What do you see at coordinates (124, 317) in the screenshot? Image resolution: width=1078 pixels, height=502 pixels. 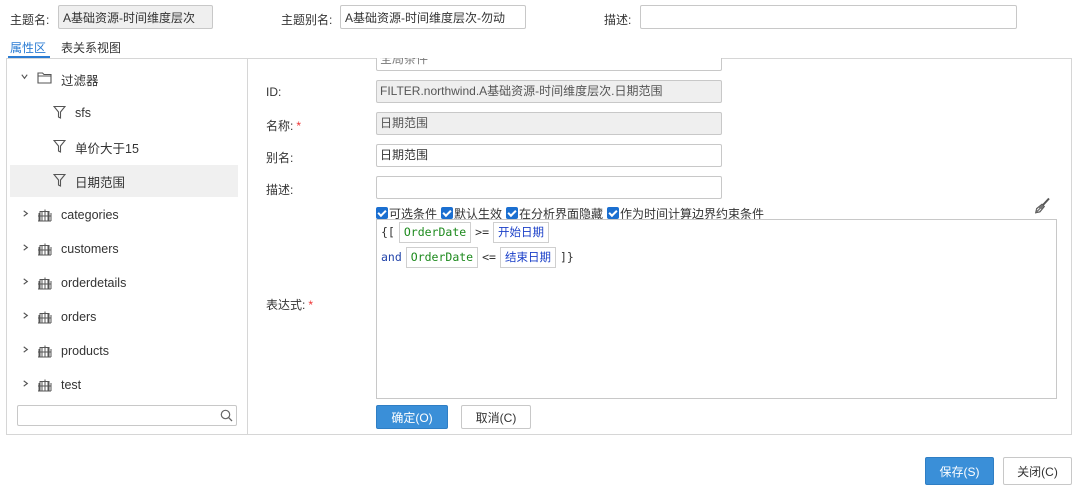 I see `tree-item-table: orders` at bounding box center [124, 317].